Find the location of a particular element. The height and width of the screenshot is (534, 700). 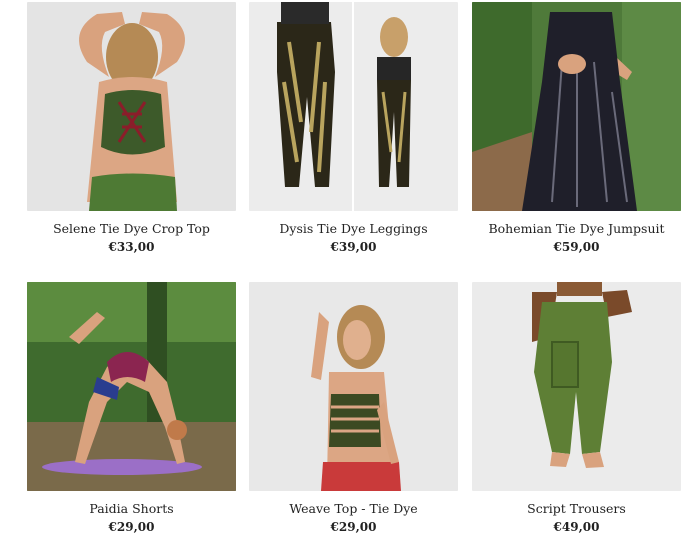

product-name: Bohemian Tie Dye Jumpsuit is located at coordinates (576, 228).